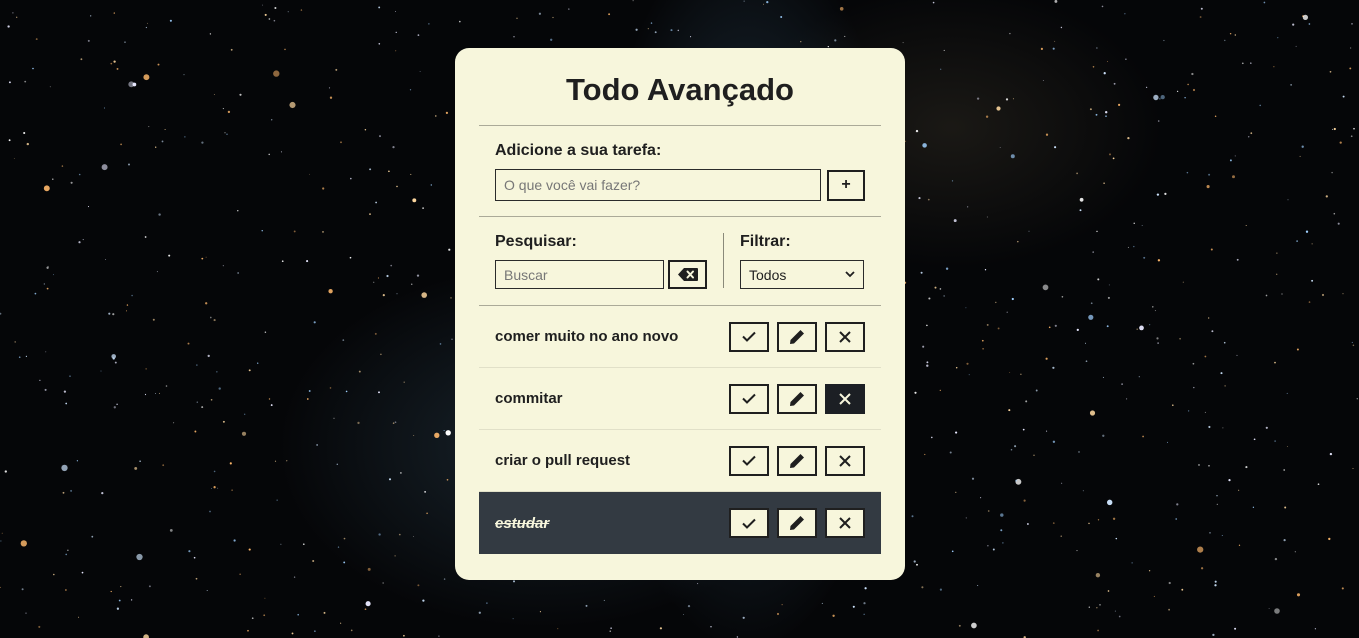 The width and height of the screenshot is (1359, 638). I want to click on todo-item: criar o pull request, so click(680, 461).